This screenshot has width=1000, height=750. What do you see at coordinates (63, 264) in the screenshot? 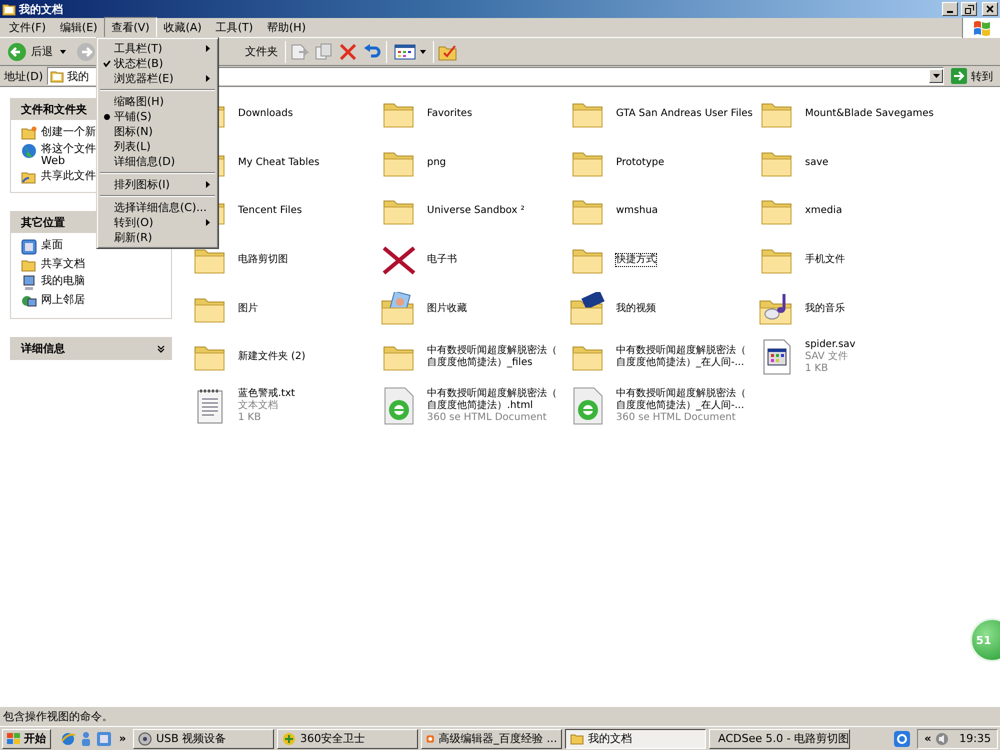
I see `task-link: 共享文档` at bounding box center [63, 264].